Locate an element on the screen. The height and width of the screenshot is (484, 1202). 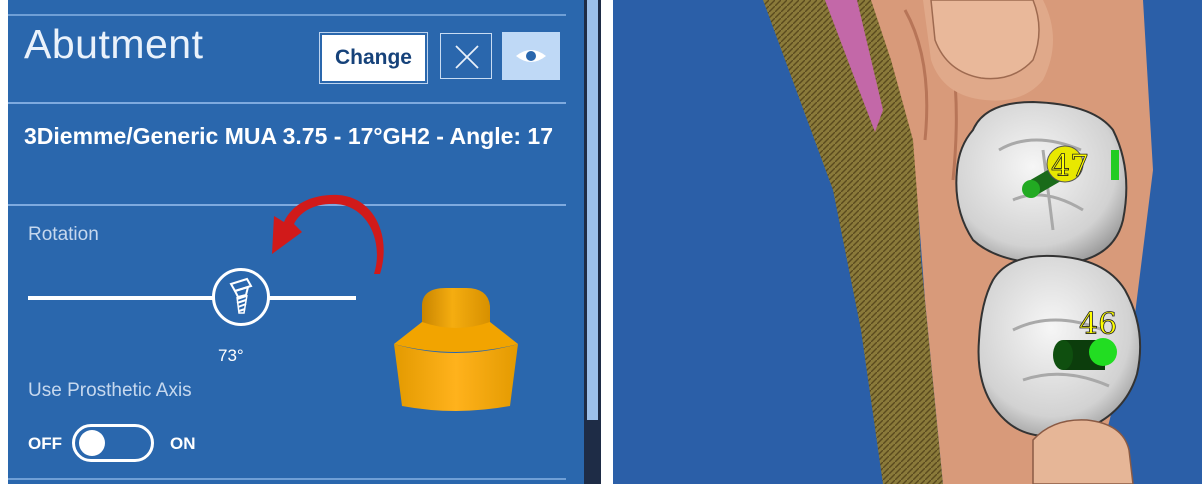
eye-icon is located at coordinates (531, 56).